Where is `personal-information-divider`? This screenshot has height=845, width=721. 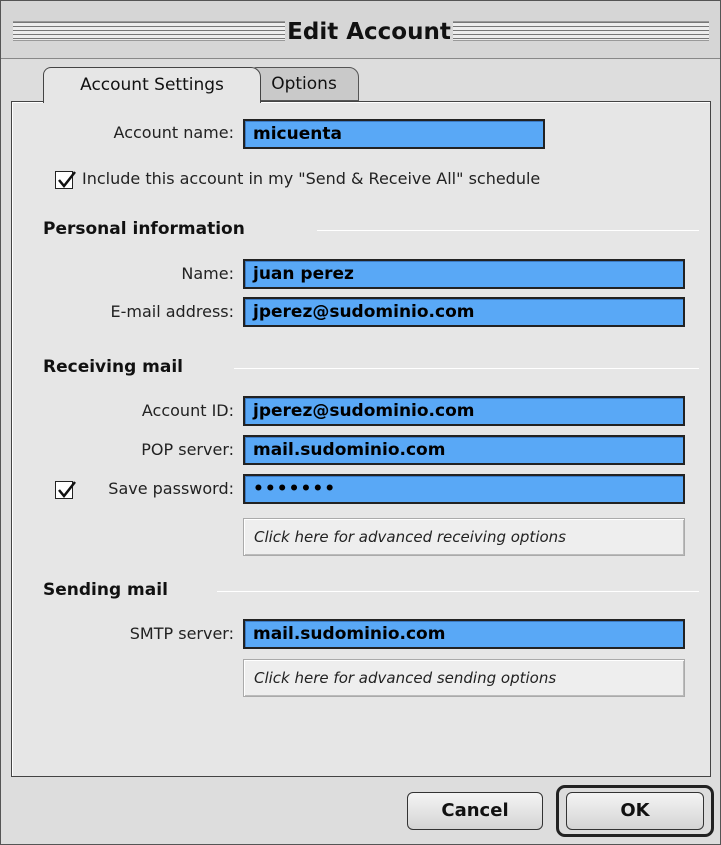
personal-information-divider is located at coordinates (508, 230).